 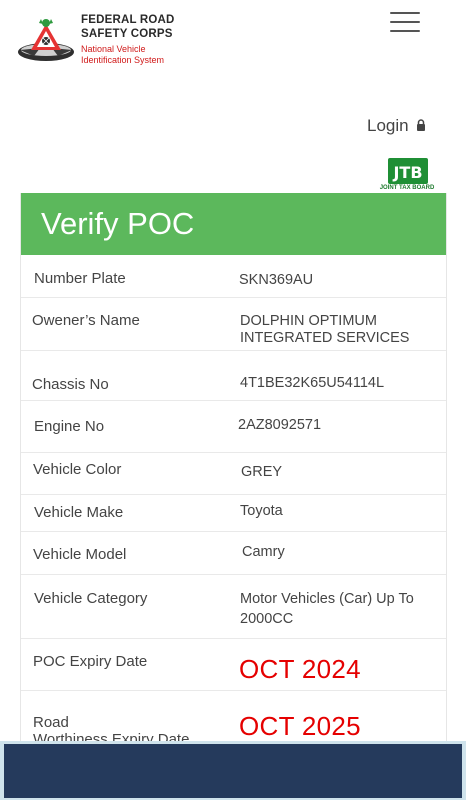 What do you see at coordinates (276, 280) in the screenshot?
I see `row-value: SKN369AU` at bounding box center [276, 280].